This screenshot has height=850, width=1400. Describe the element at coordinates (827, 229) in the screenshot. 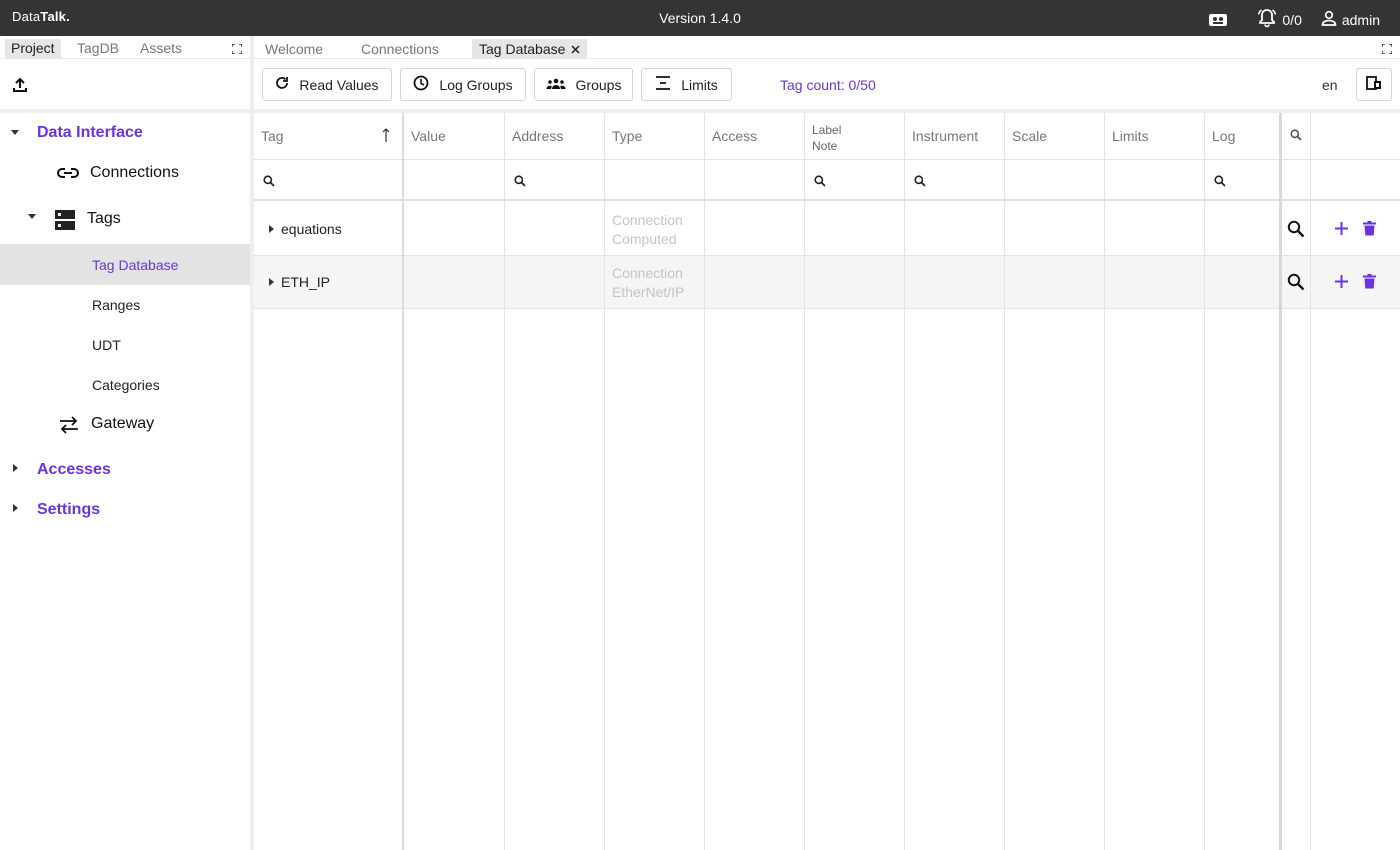

I see `table-row: equations Connection Computed` at that location.